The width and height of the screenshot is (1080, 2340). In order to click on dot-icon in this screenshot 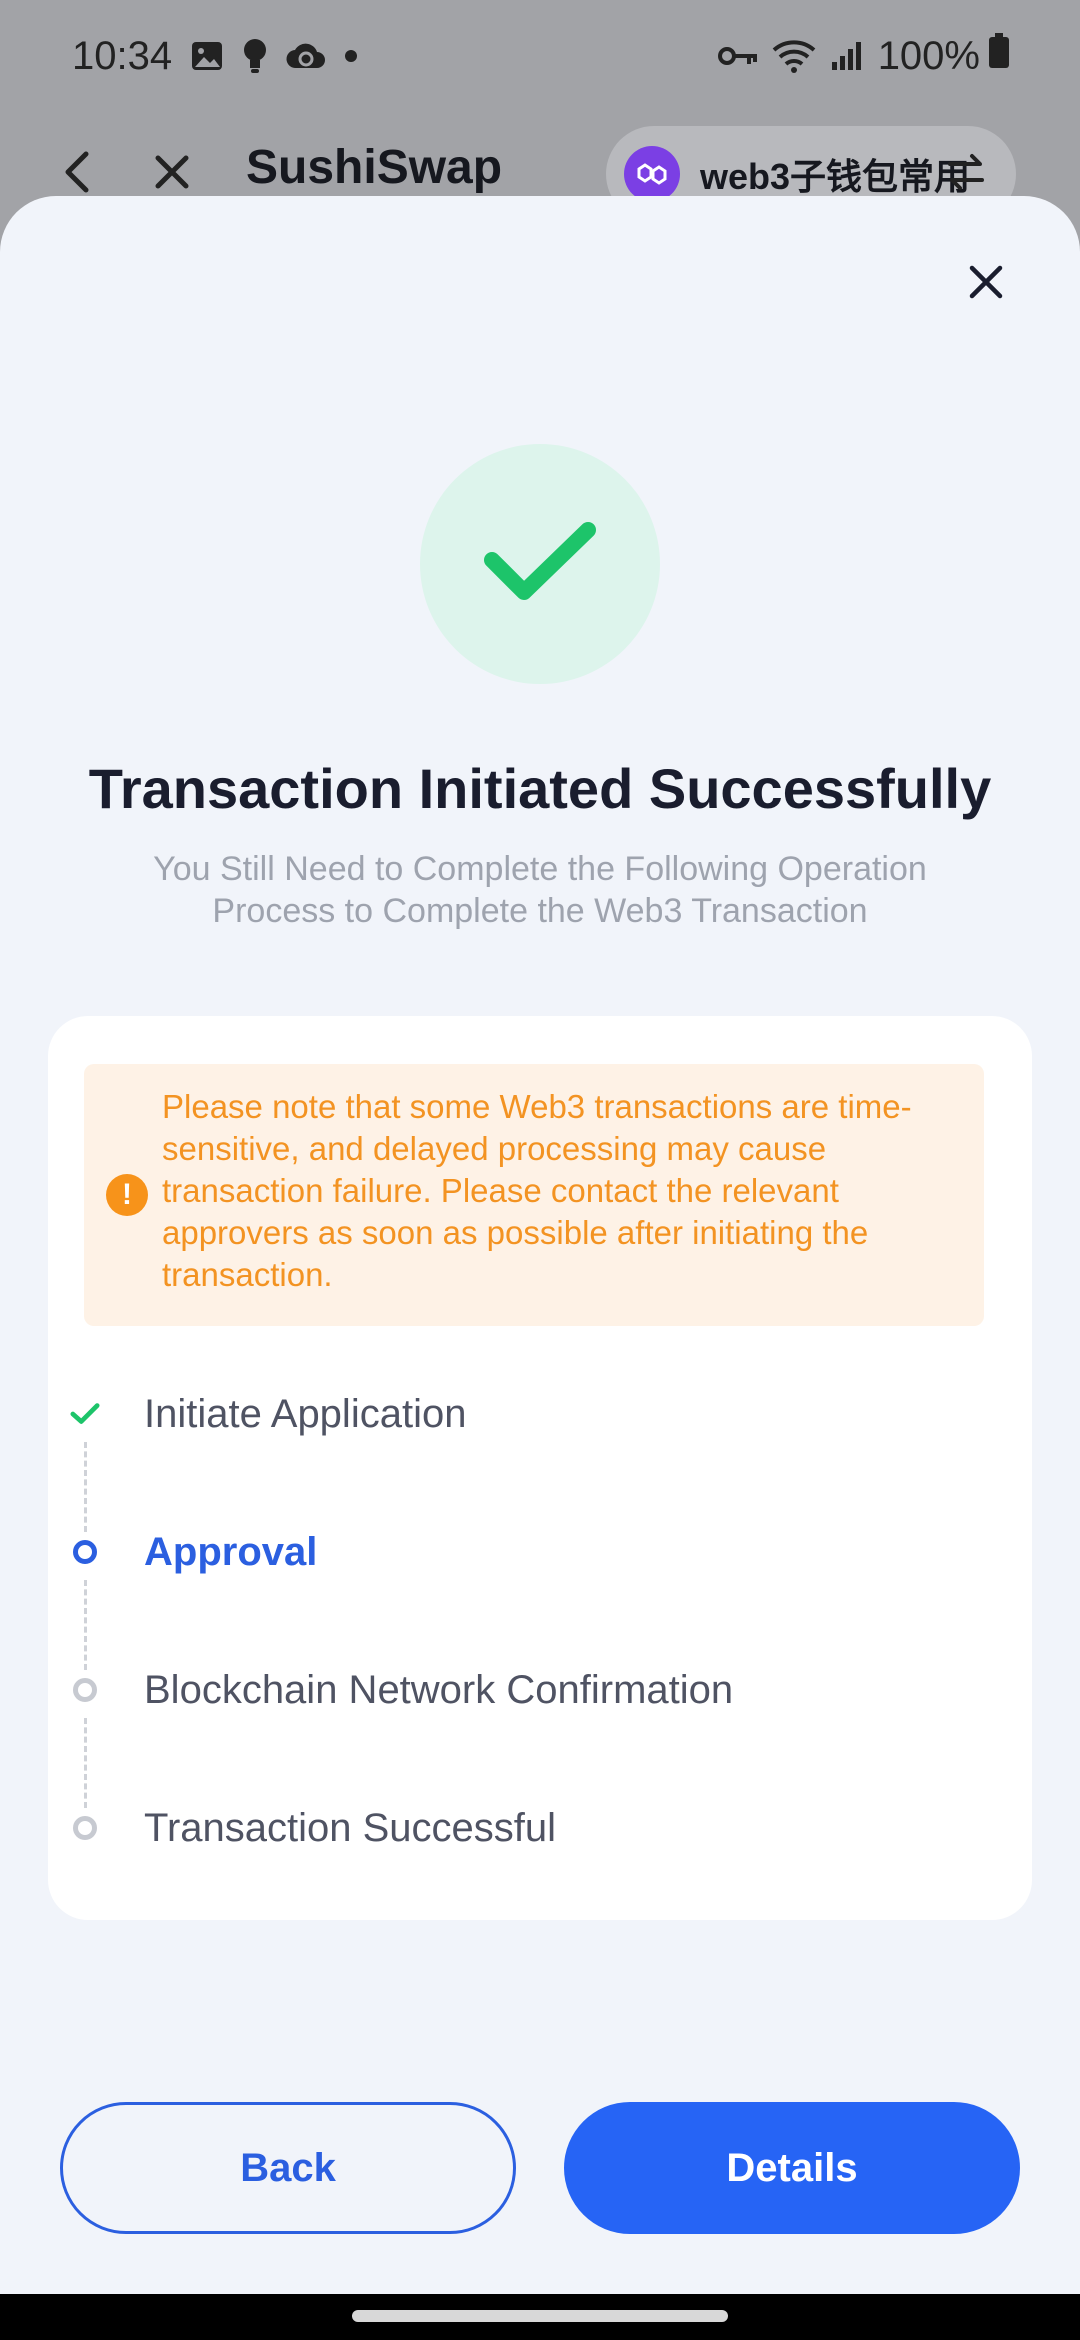, I will do `click(351, 56)`.